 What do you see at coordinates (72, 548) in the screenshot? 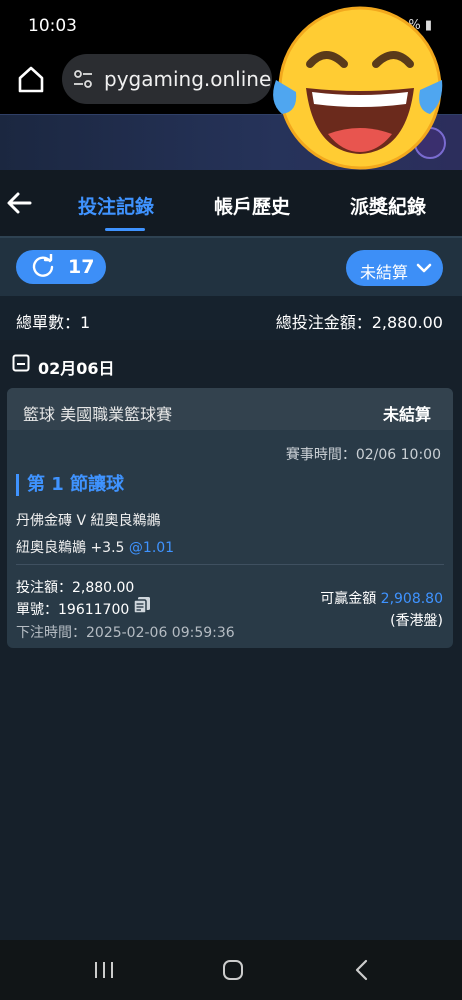
I see `selection-text: 紐奧良鵜鶘 +3.5` at bounding box center [72, 548].